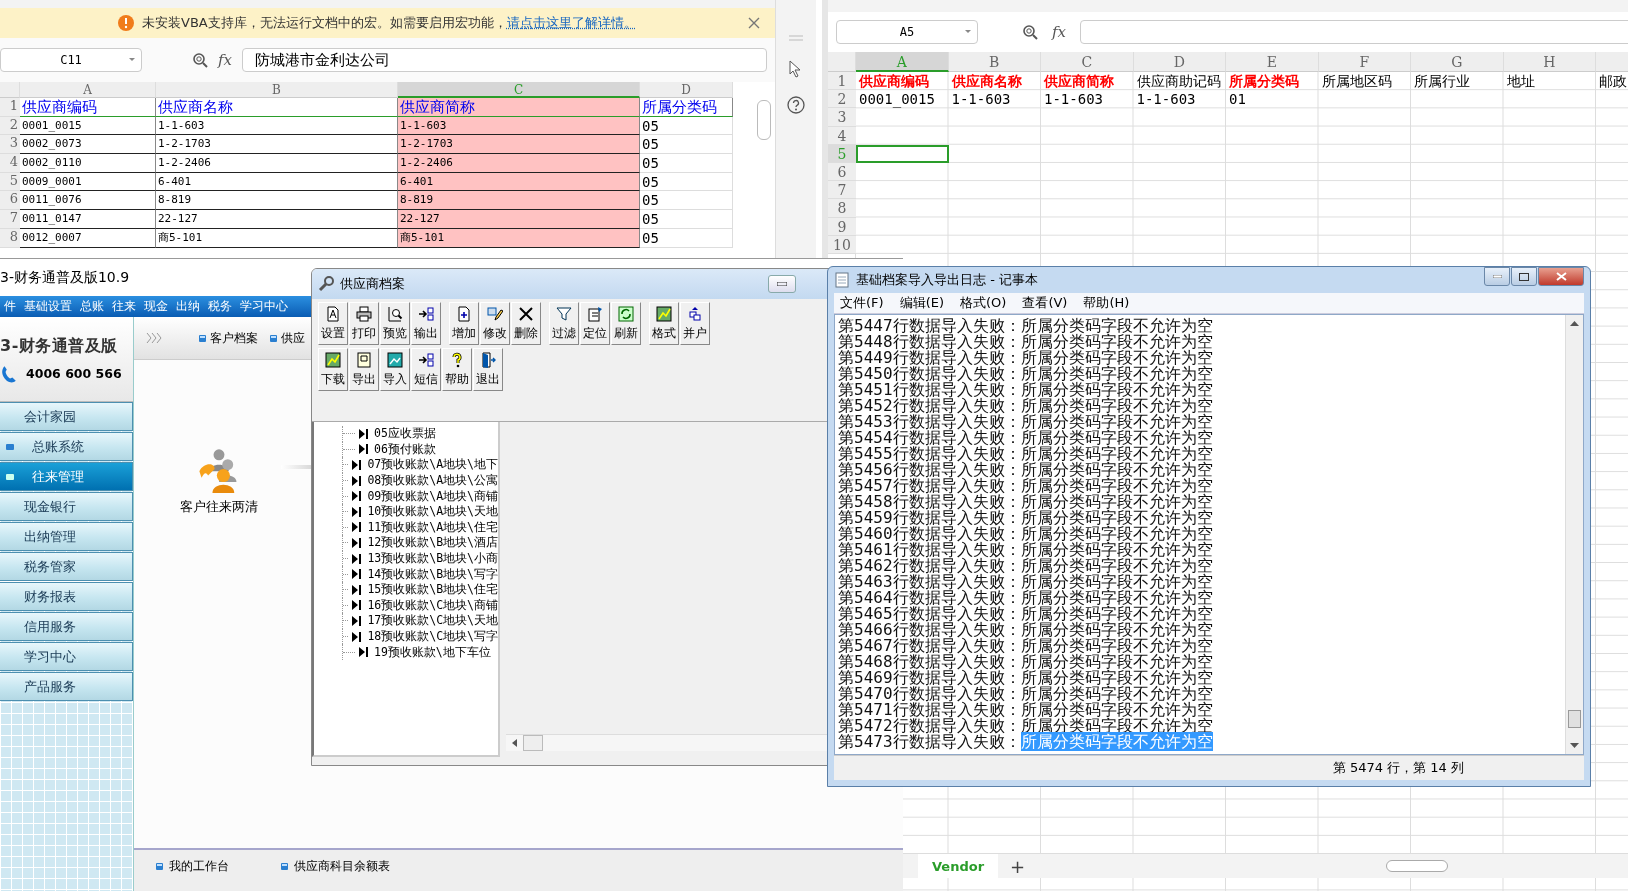  I want to click on toolbar-button: 导入, so click(395, 369).